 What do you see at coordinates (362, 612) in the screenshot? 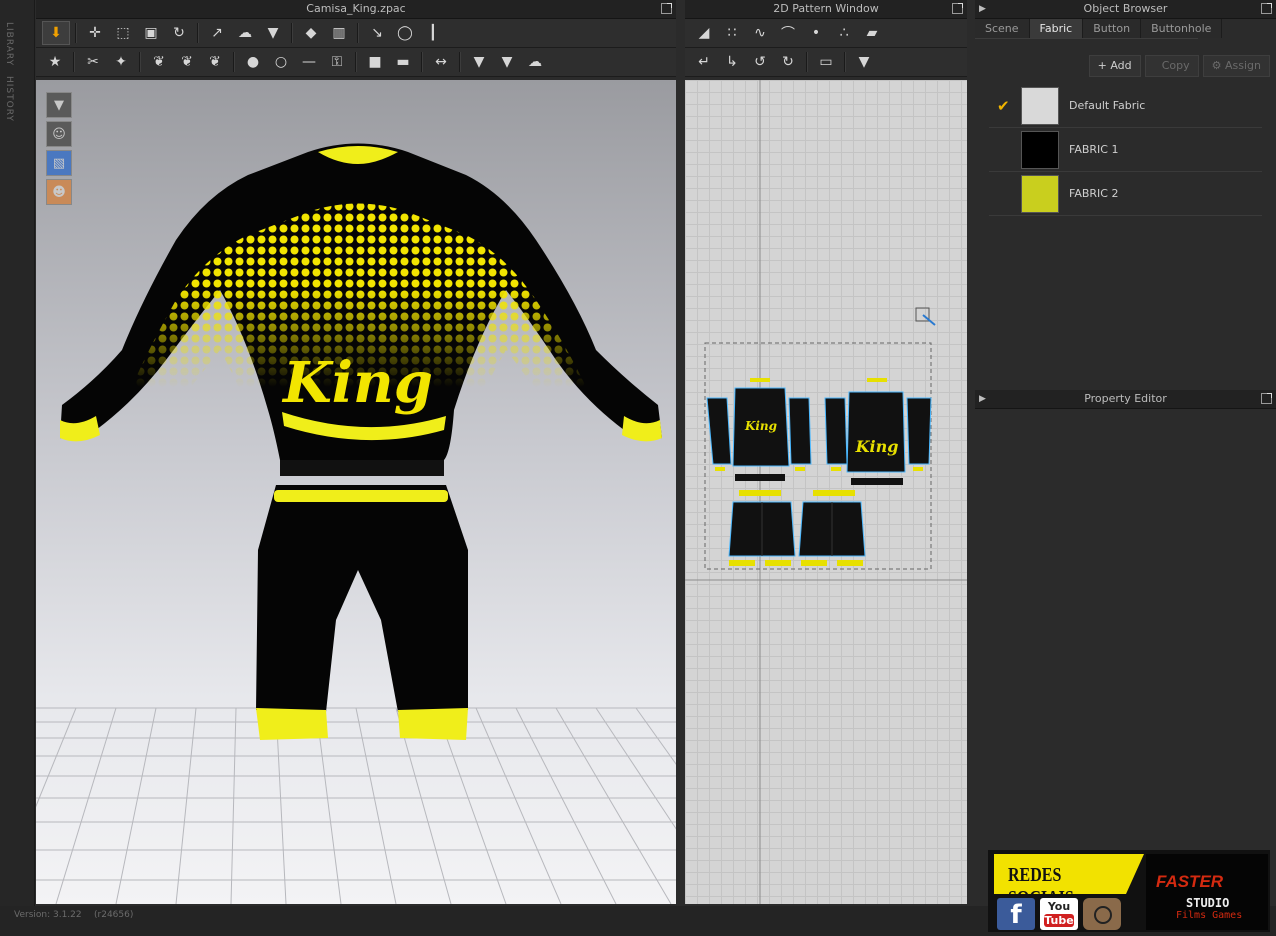
I see `shorts-garment` at bounding box center [362, 612].